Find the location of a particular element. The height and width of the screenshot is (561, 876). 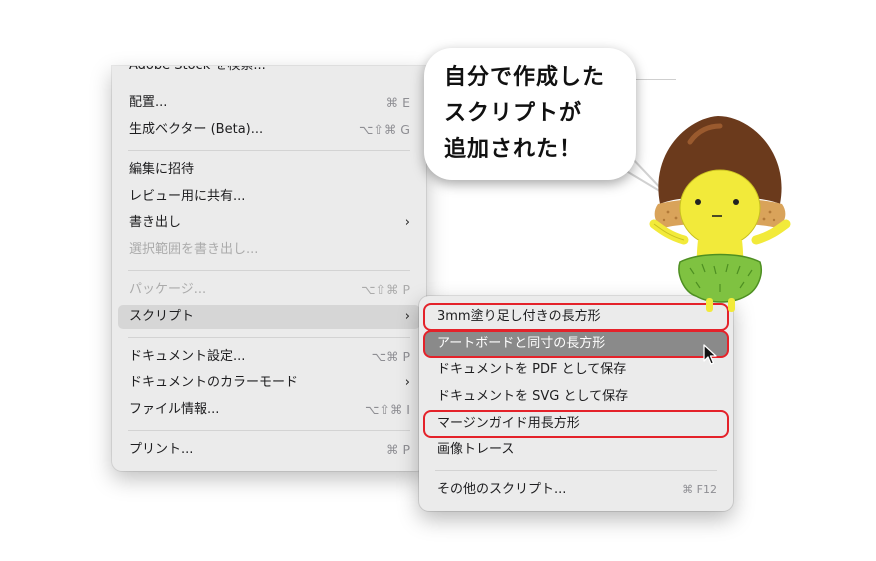

script-item-margin-guide-rectangle: マージンガイド用長方形 is located at coordinates (576, 424).